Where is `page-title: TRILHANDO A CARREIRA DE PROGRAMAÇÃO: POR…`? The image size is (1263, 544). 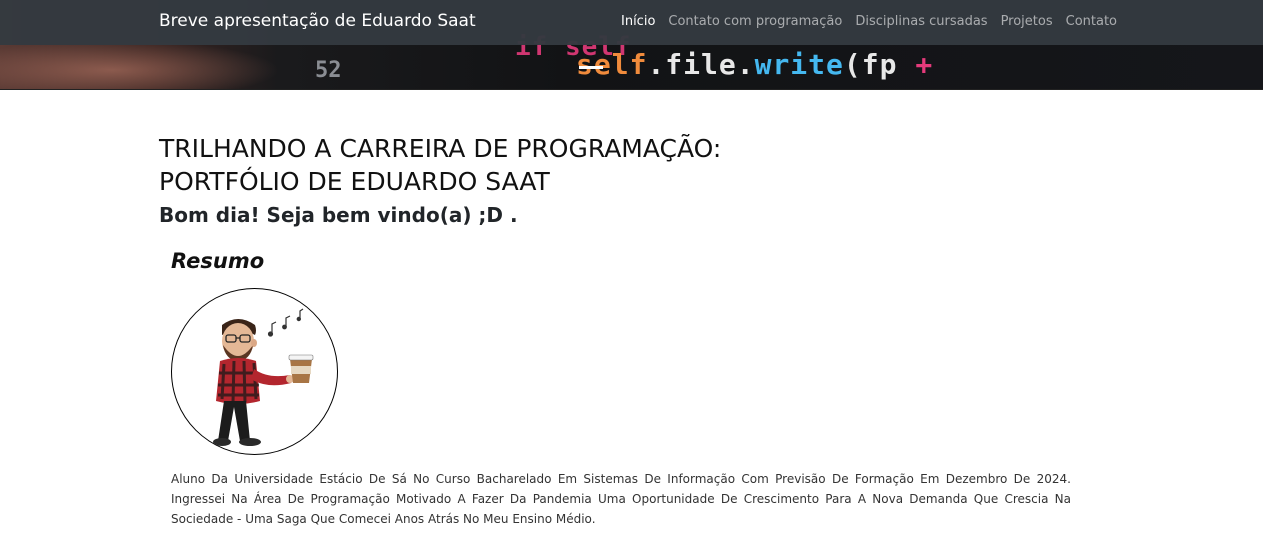
page-title: TRILHANDO A CARREIRA DE PROGRAMAÇÃO: POR… is located at coordinates (619, 165).